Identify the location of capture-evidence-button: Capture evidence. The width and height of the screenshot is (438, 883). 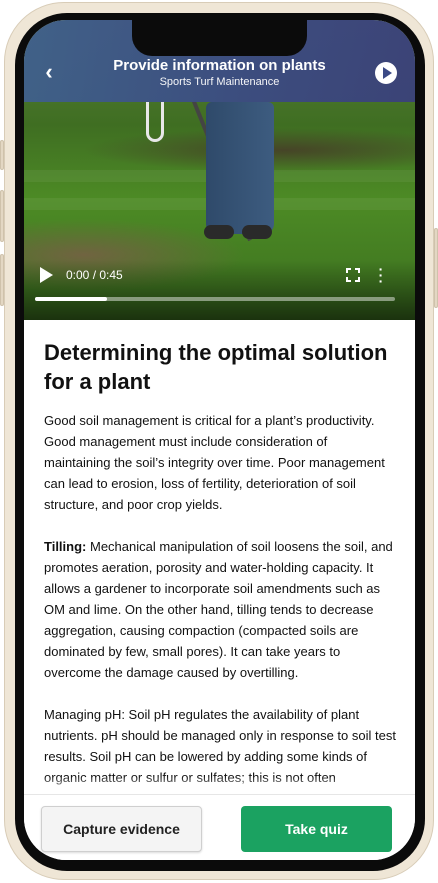
(121, 829).